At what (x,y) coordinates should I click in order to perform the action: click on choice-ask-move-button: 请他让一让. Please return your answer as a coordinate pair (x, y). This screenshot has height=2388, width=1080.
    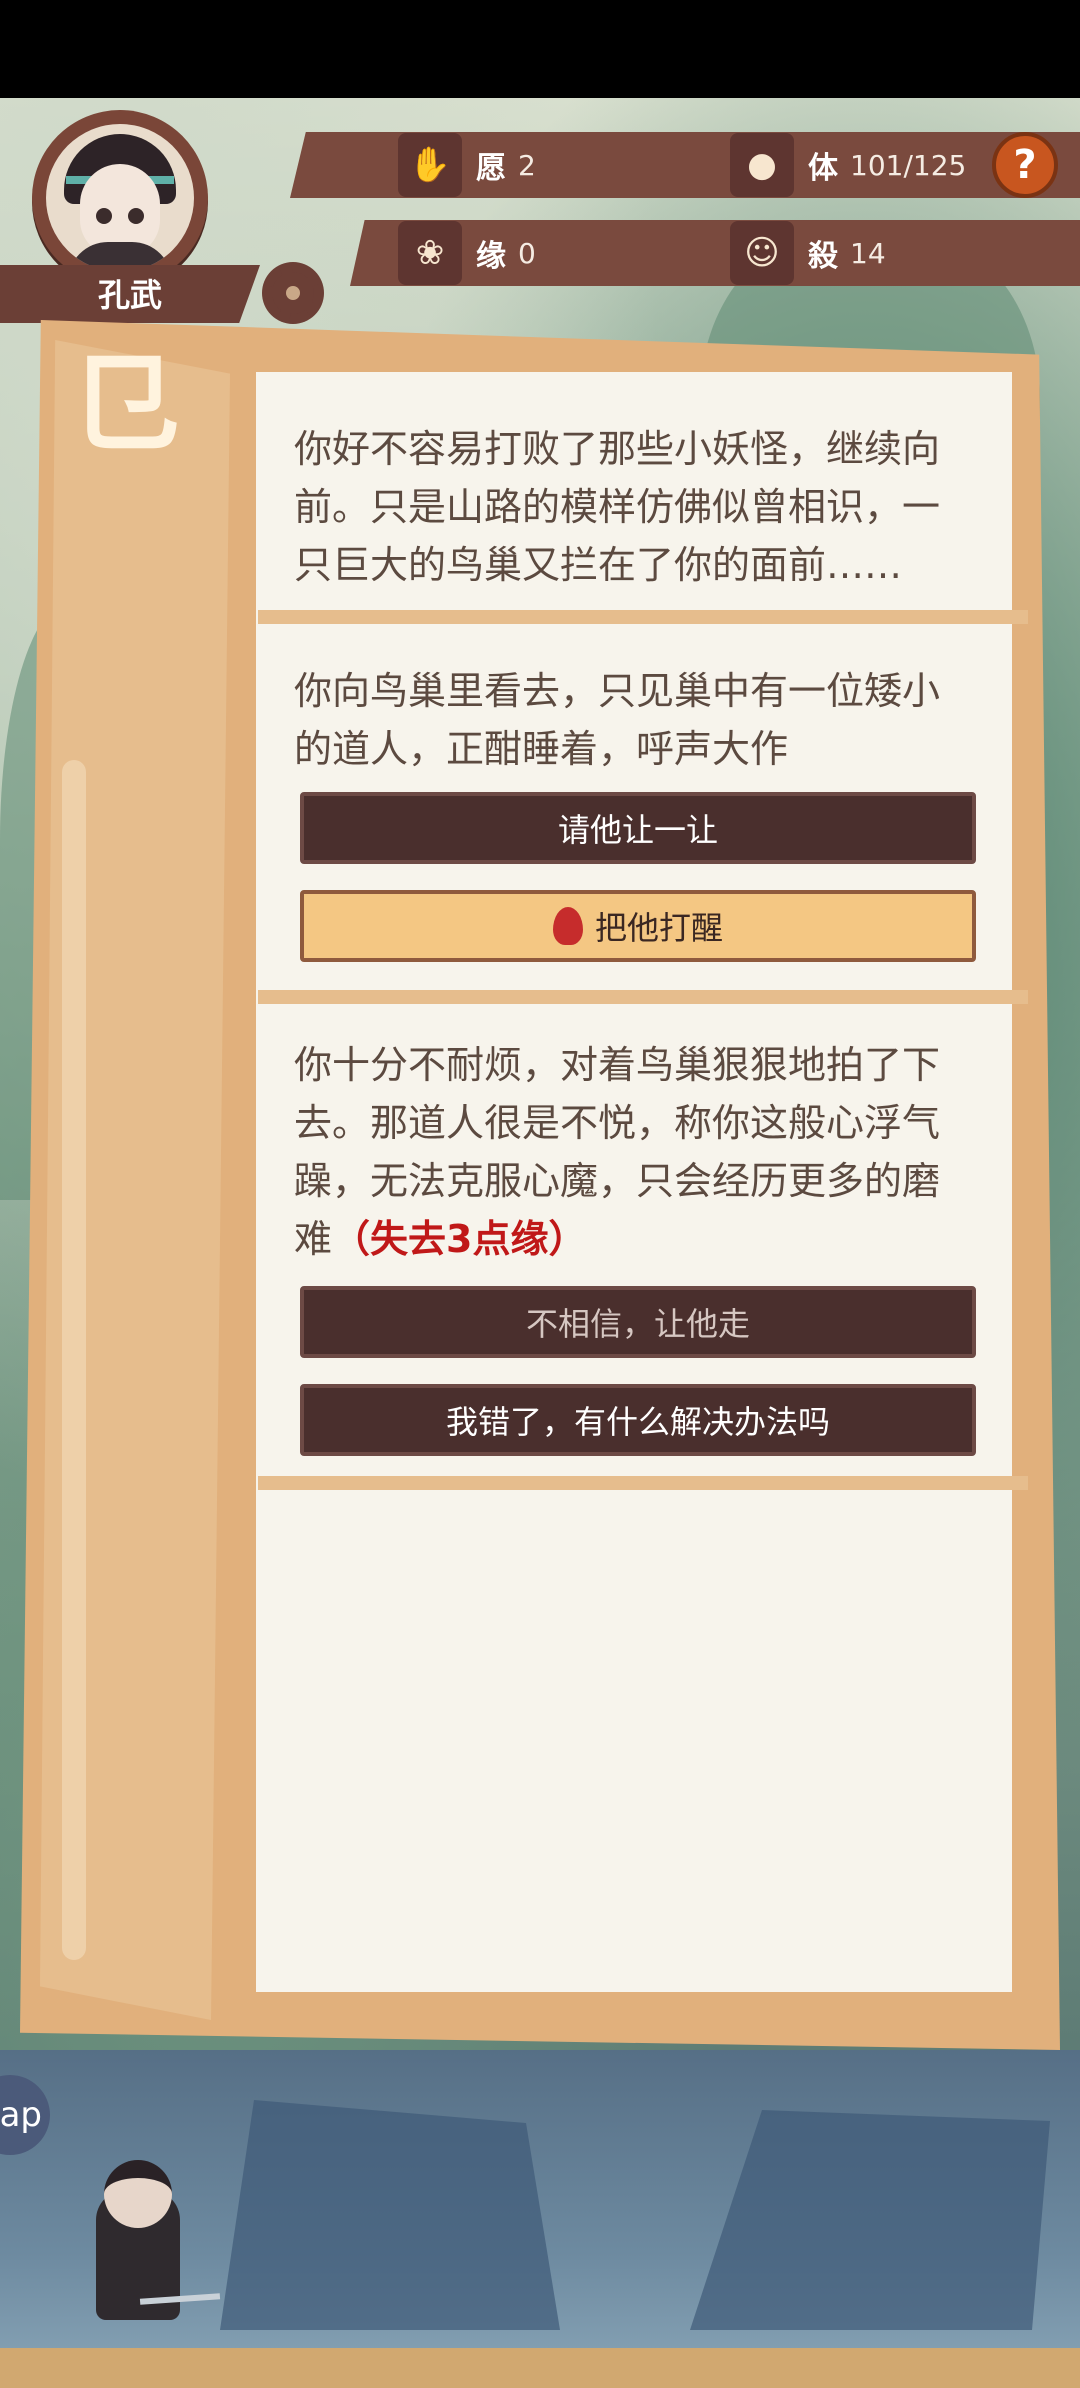
    Looking at the image, I should click on (638, 828).